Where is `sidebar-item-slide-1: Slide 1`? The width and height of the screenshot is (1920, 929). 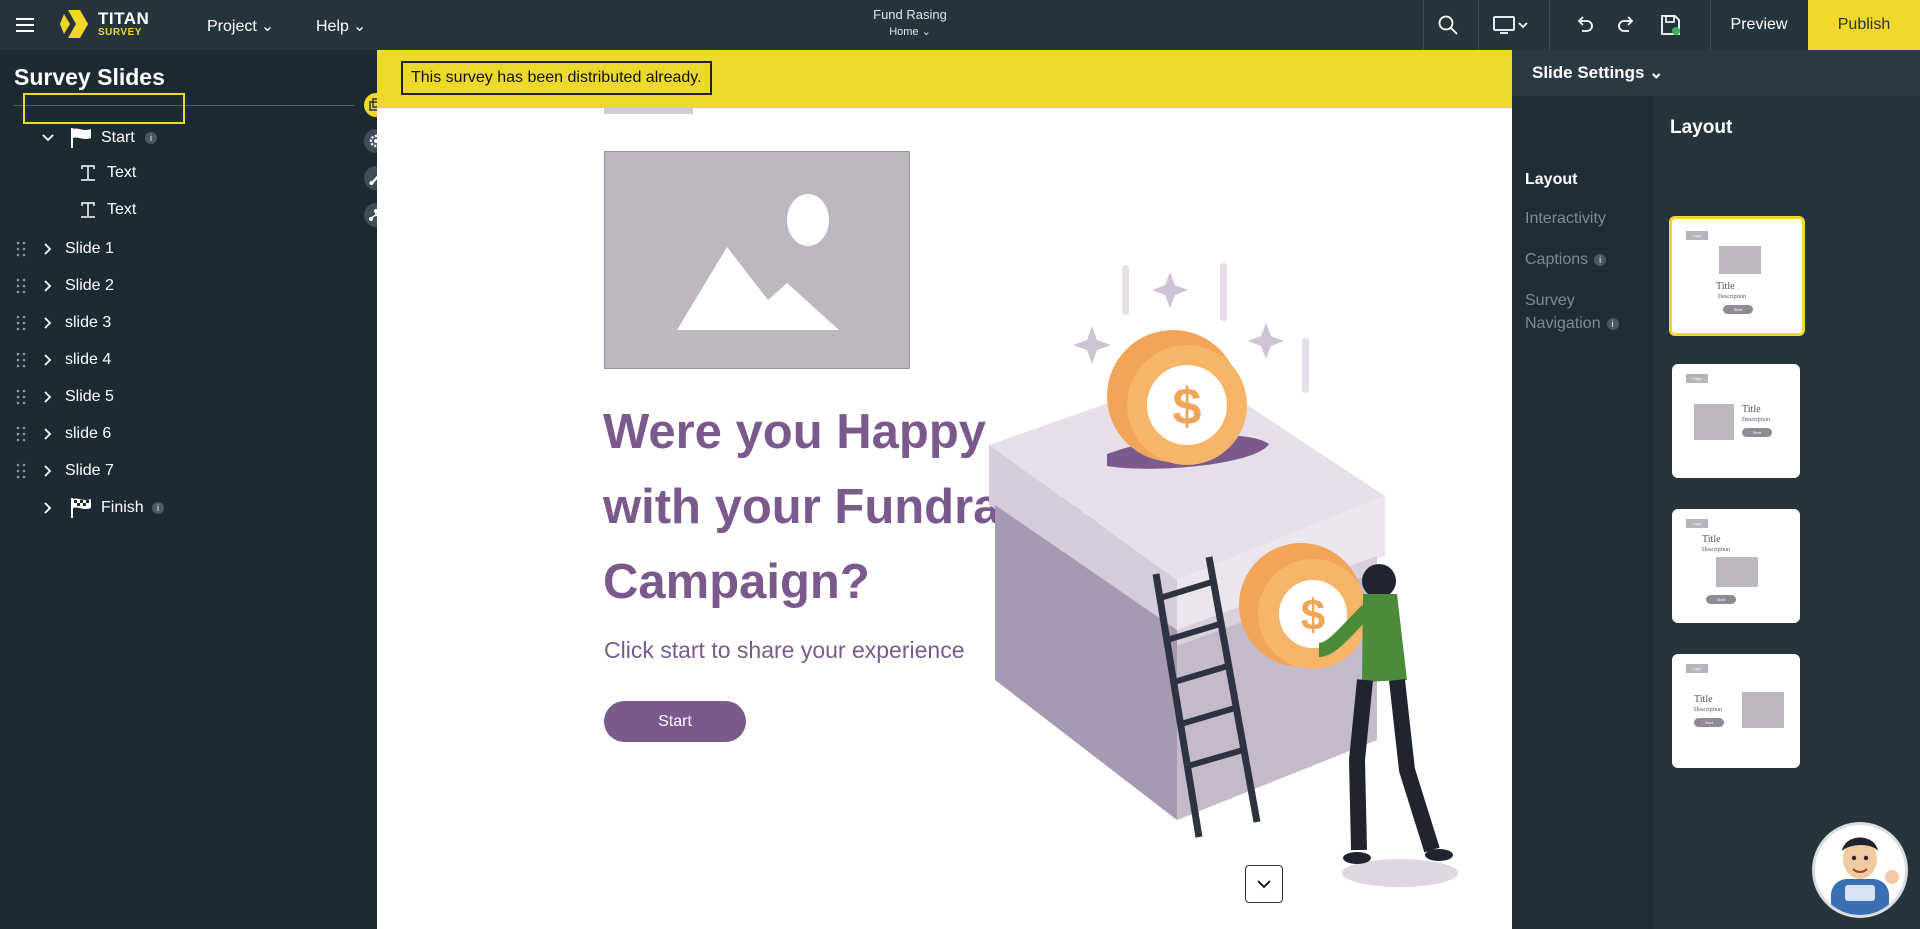 sidebar-item-slide-1: Slide 1 is located at coordinates (188, 249).